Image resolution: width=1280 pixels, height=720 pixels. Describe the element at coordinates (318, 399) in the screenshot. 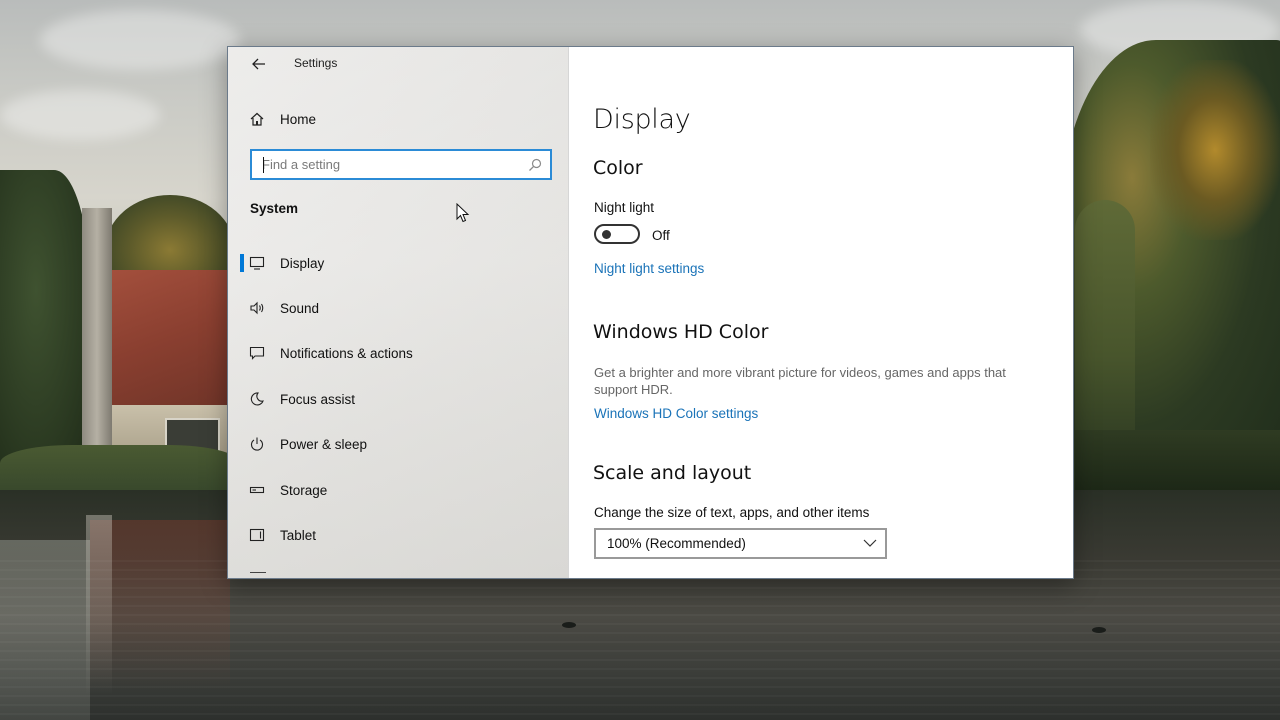

I see `sidebar-item-label: Focus assist` at that location.